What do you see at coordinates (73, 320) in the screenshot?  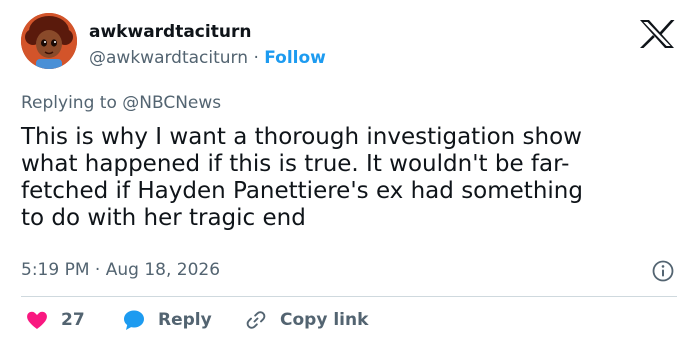 I see `like-count: 27` at bounding box center [73, 320].